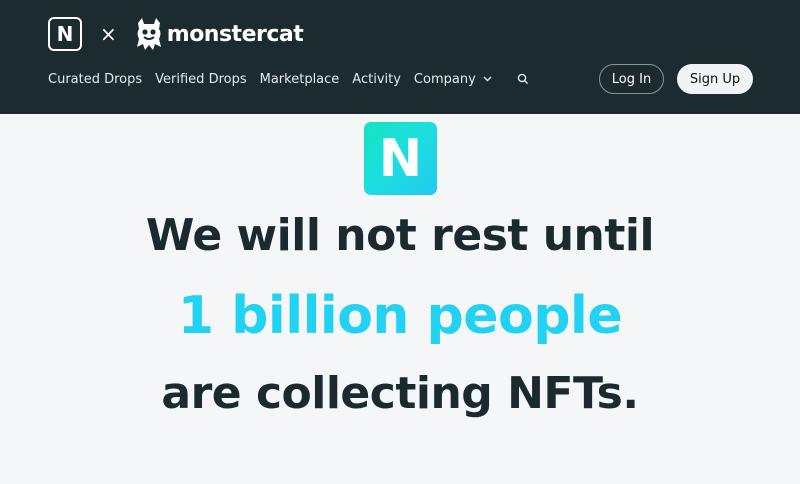 This screenshot has height=484, width=800. I want to click on nav-company-dropdown: Company, so click(453, 79).